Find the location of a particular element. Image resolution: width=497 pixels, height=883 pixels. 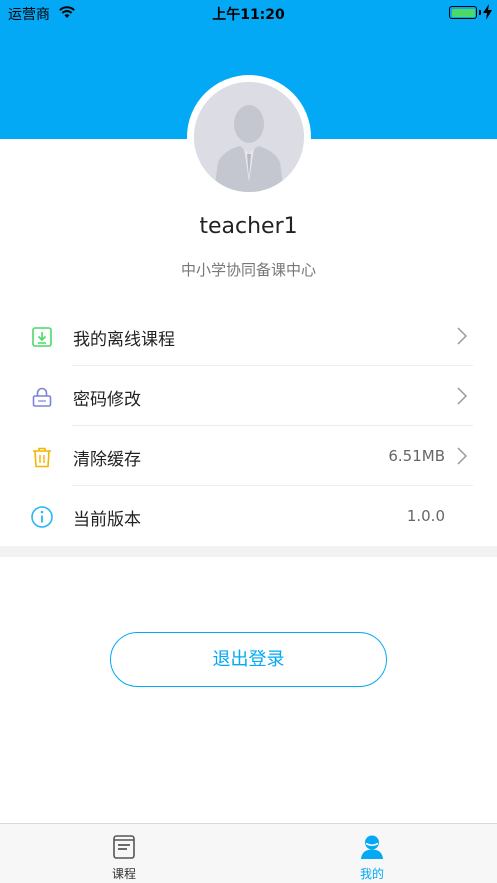

status-bar: 运营商 上午11:20 is located at coordinates (248, 13).